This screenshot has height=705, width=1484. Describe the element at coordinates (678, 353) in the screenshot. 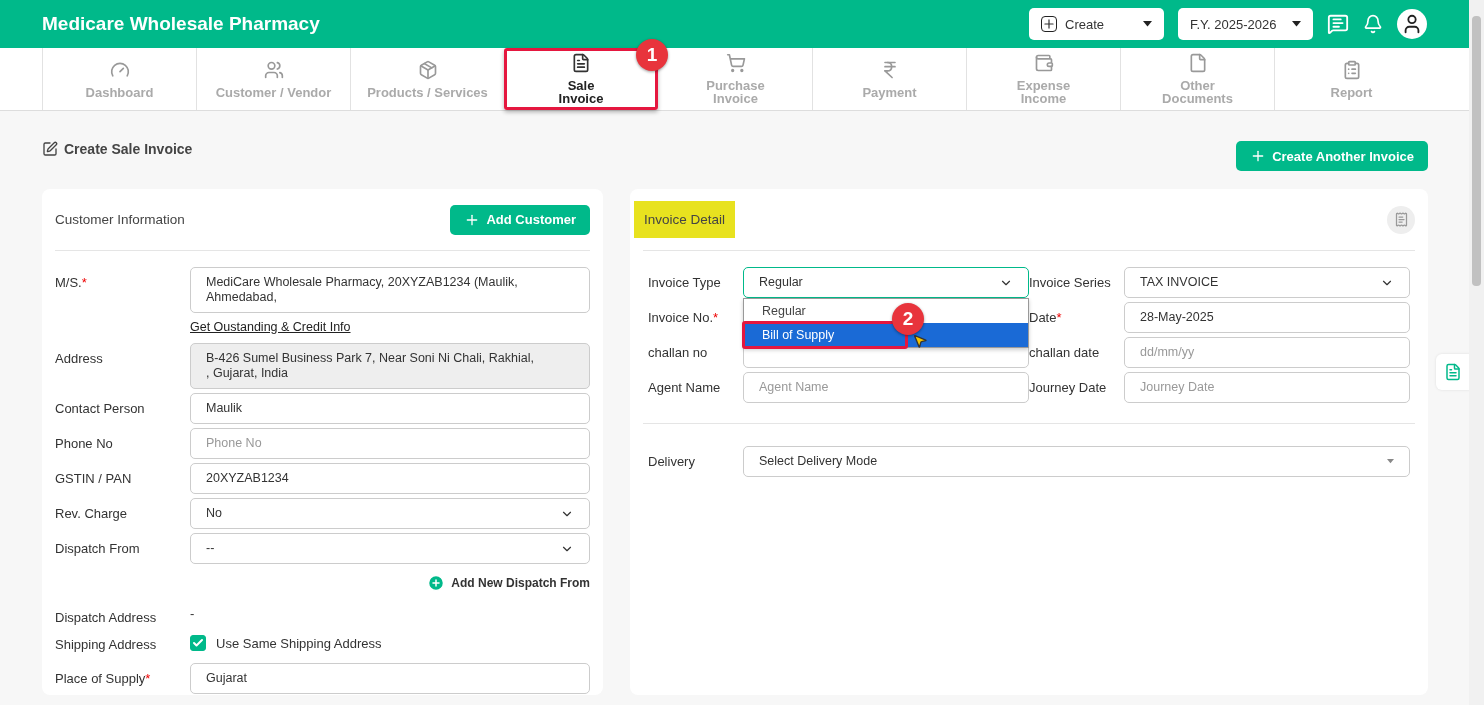

I see `field-label: challan no` at that location.